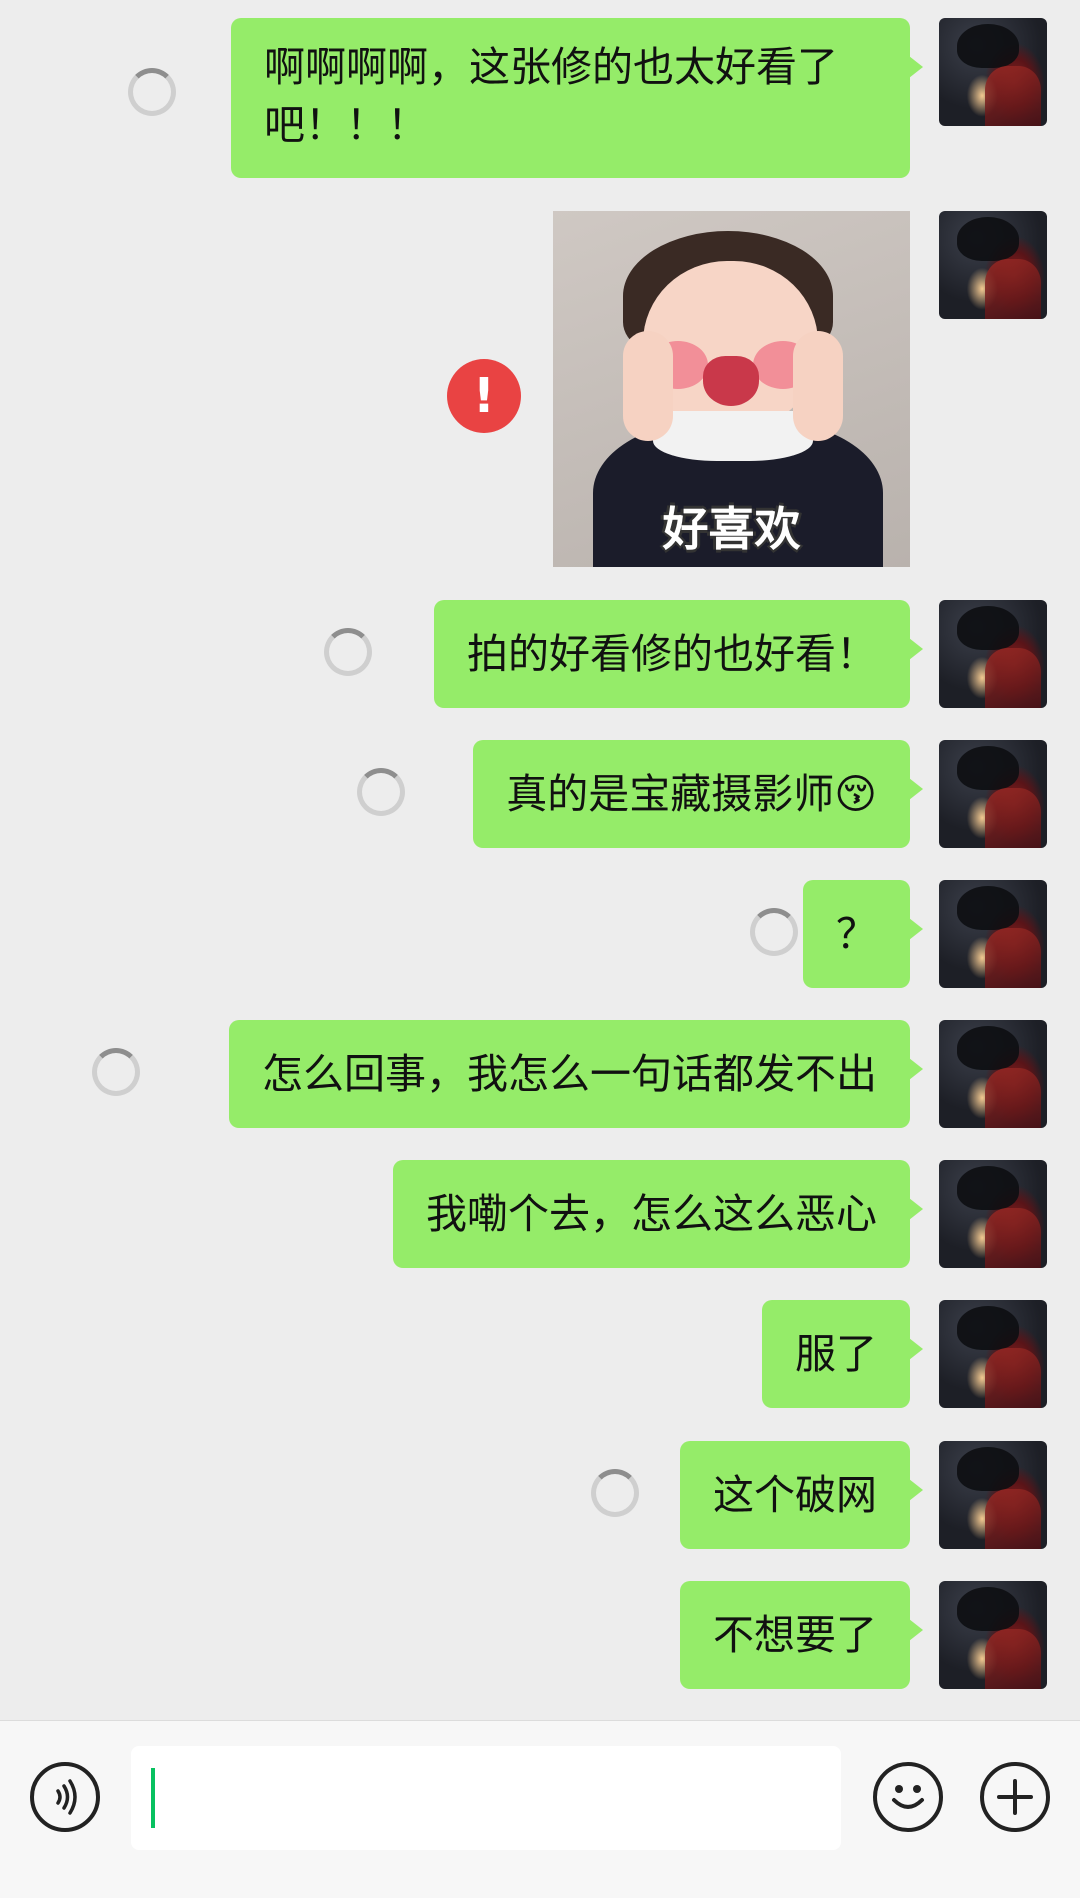  What do you see at coordinates (540, 1635) in the screenshot?
I see `message-row: 不想要了` at bounding box center [540, 1635].